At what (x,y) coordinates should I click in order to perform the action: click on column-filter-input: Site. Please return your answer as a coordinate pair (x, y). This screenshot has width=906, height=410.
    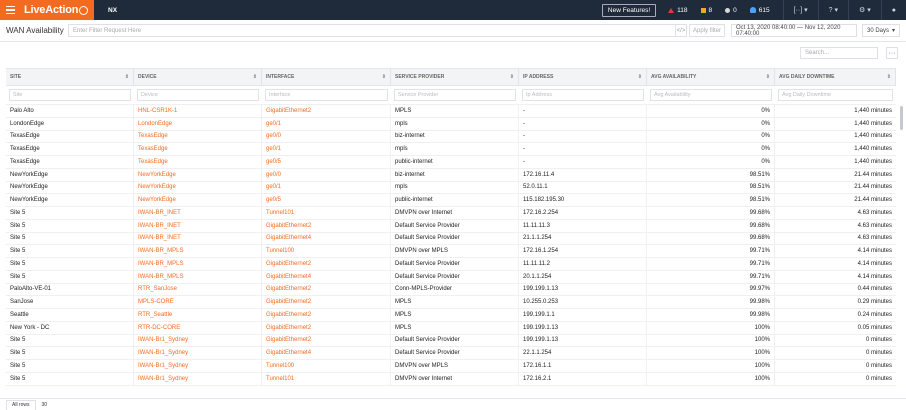
    Looking at the image, I should click on (70, 95).